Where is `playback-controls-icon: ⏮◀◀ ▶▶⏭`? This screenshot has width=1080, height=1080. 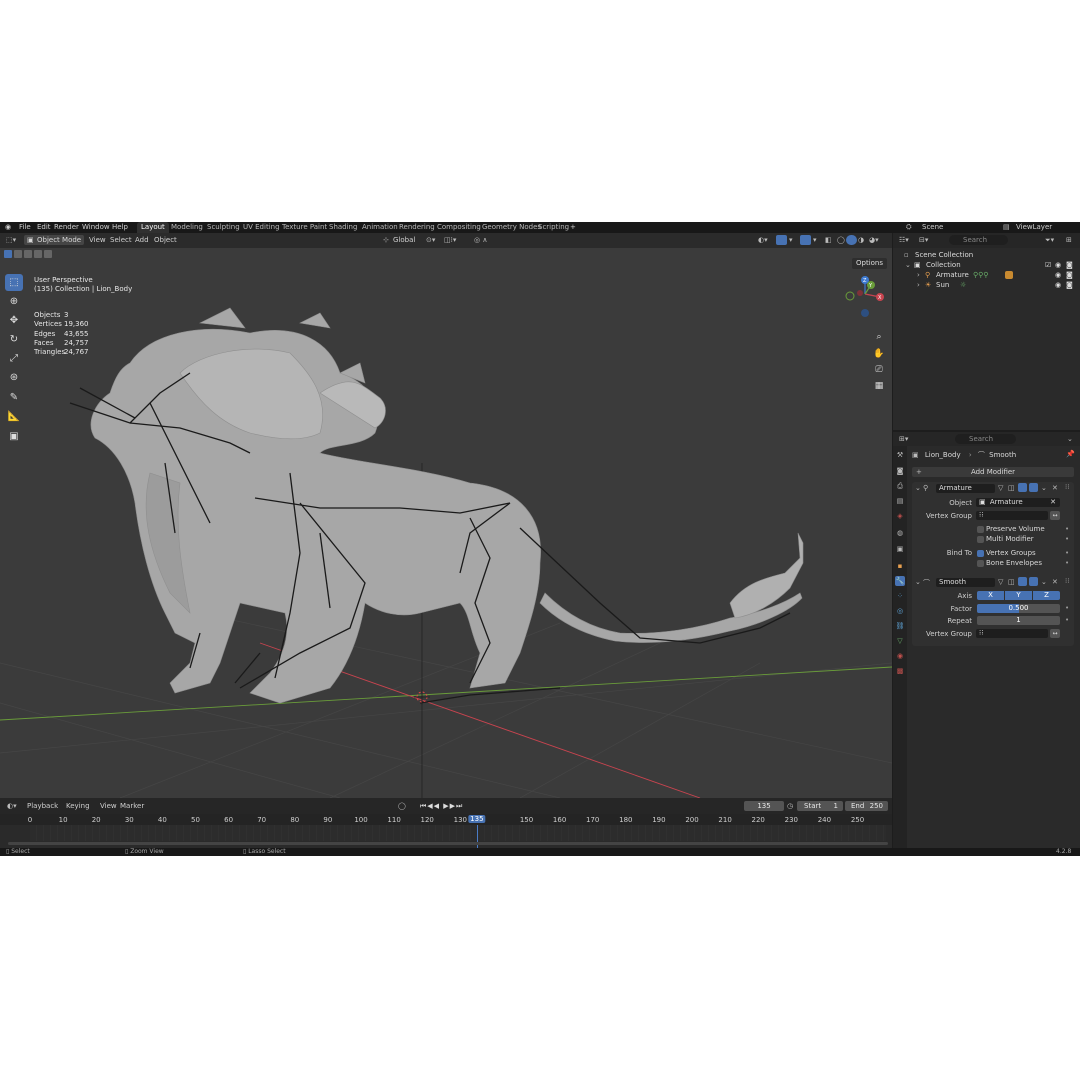
playback-controls-icon: ⏮◀◀ ▶▶⏭ is located at coordinates (441, 806).